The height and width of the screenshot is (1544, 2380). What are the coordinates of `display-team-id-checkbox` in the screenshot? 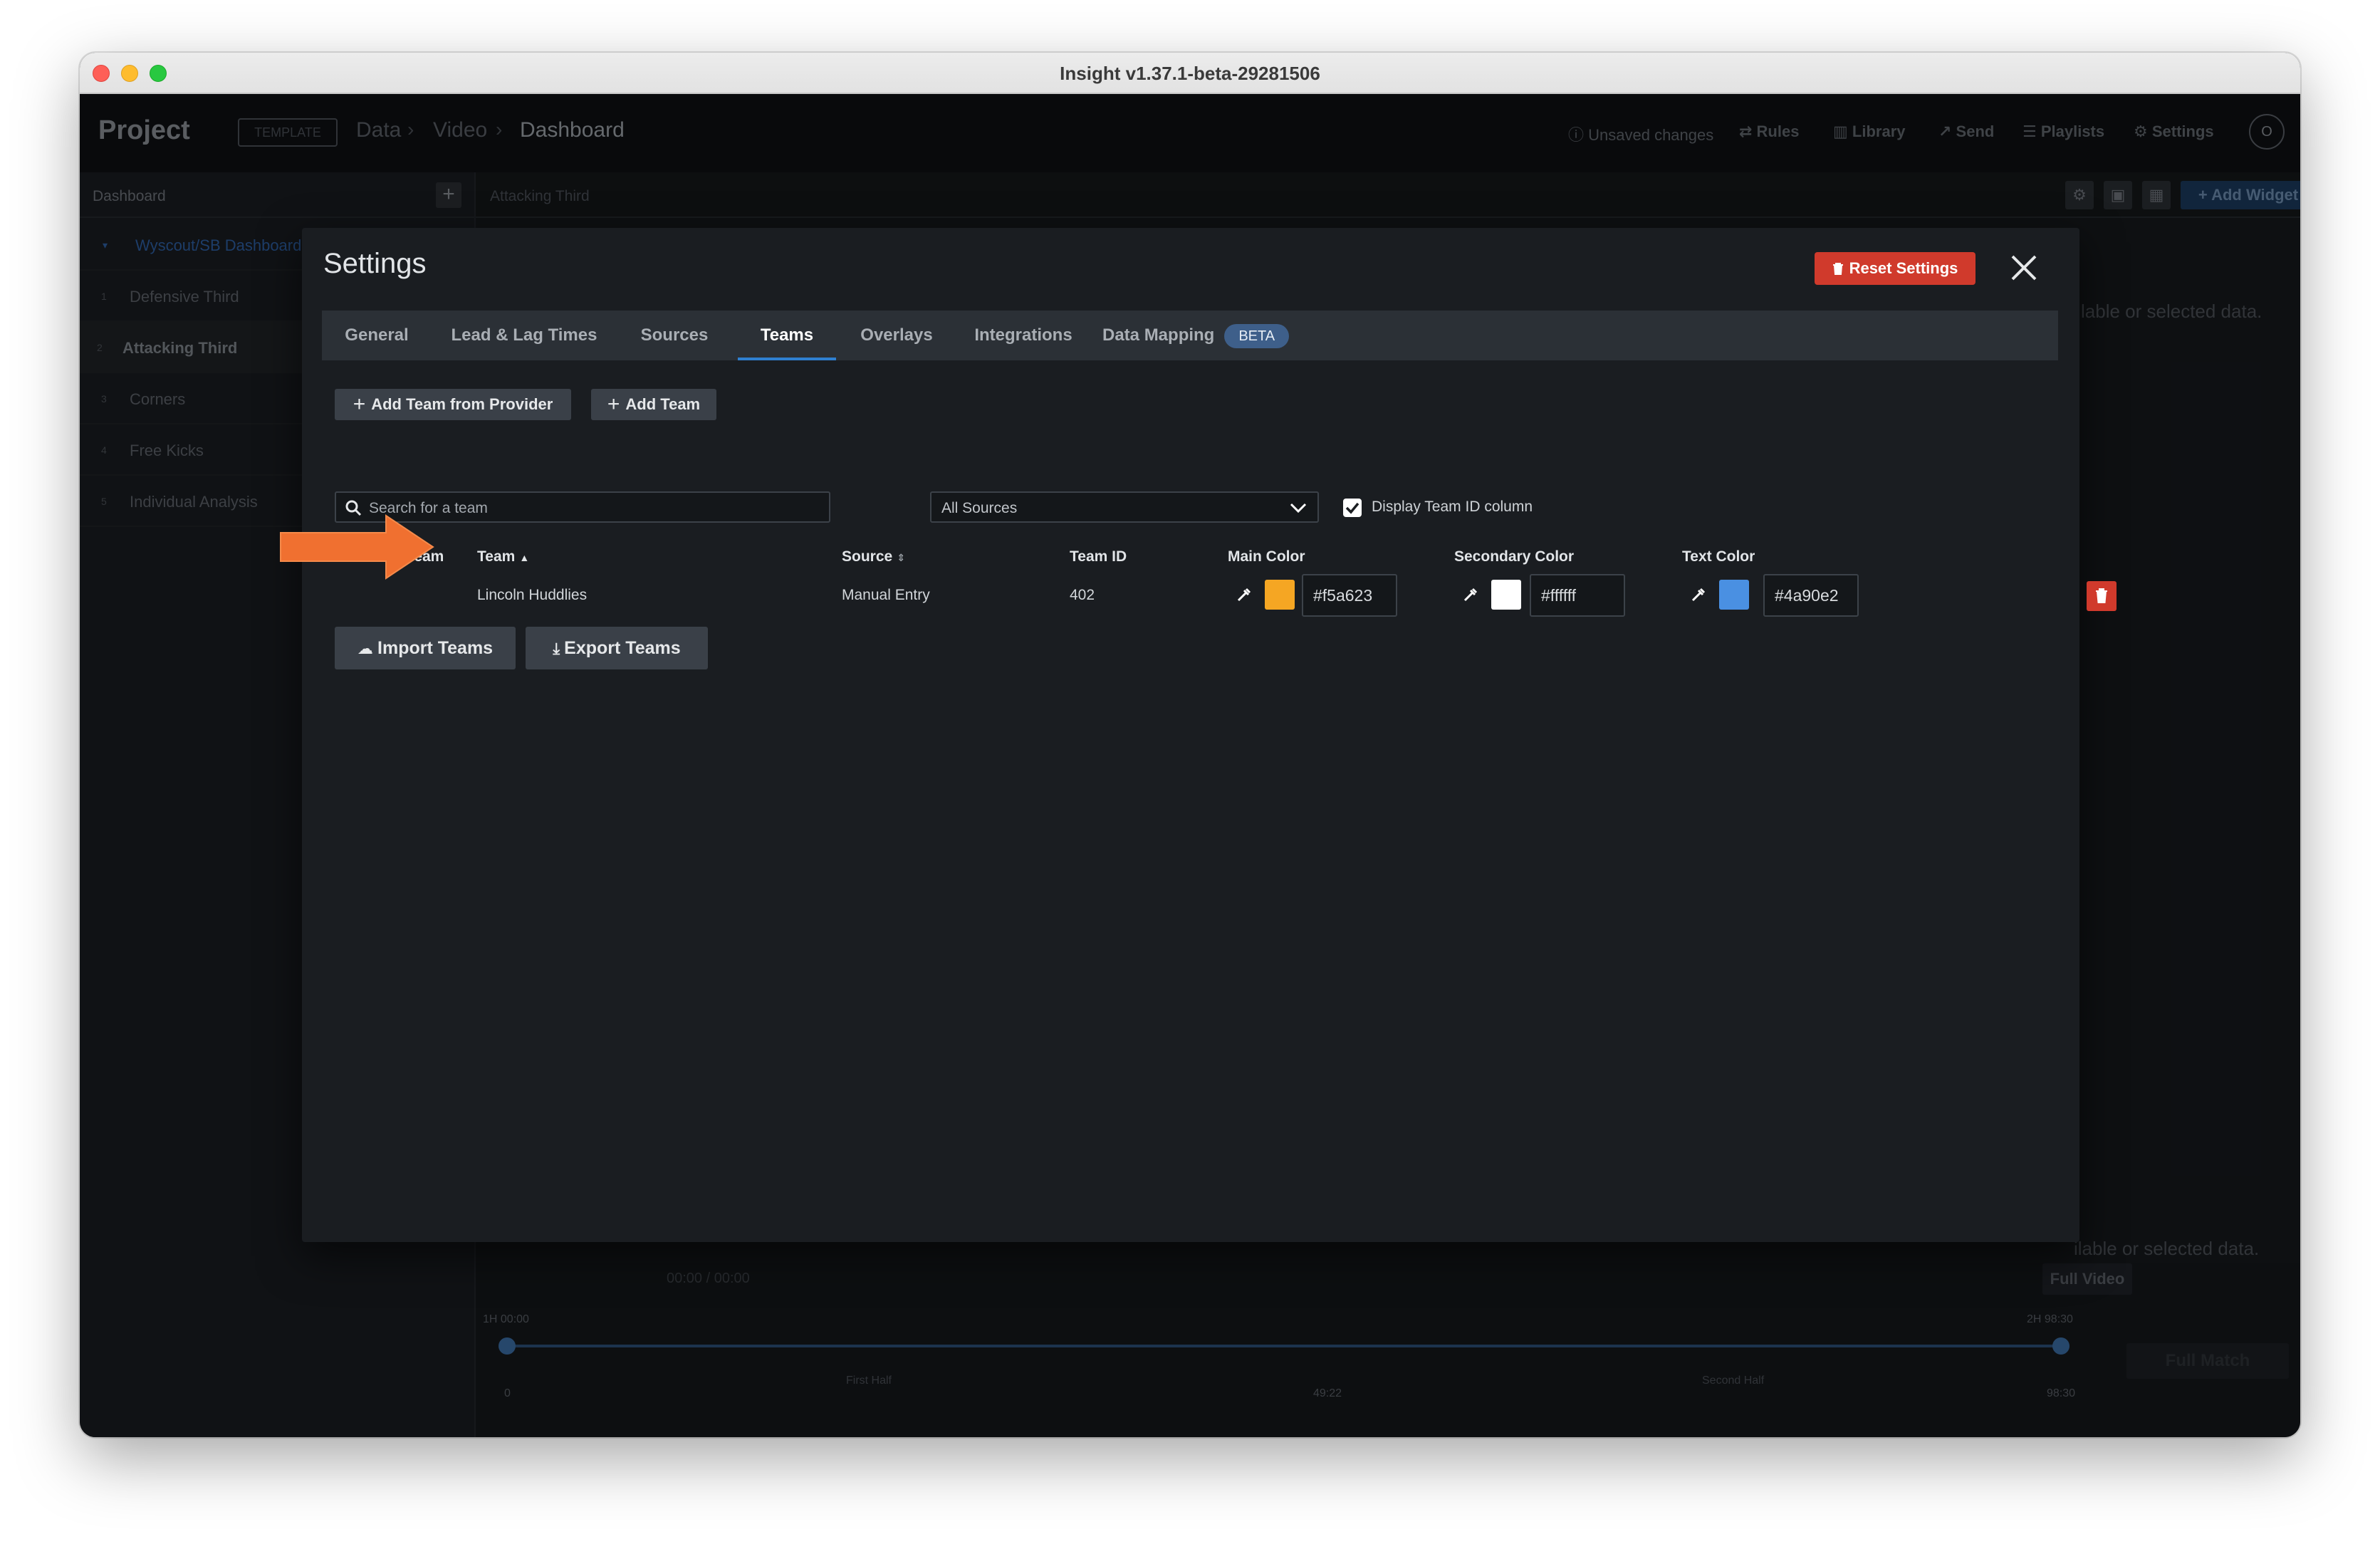 It's located at (1352, 508).